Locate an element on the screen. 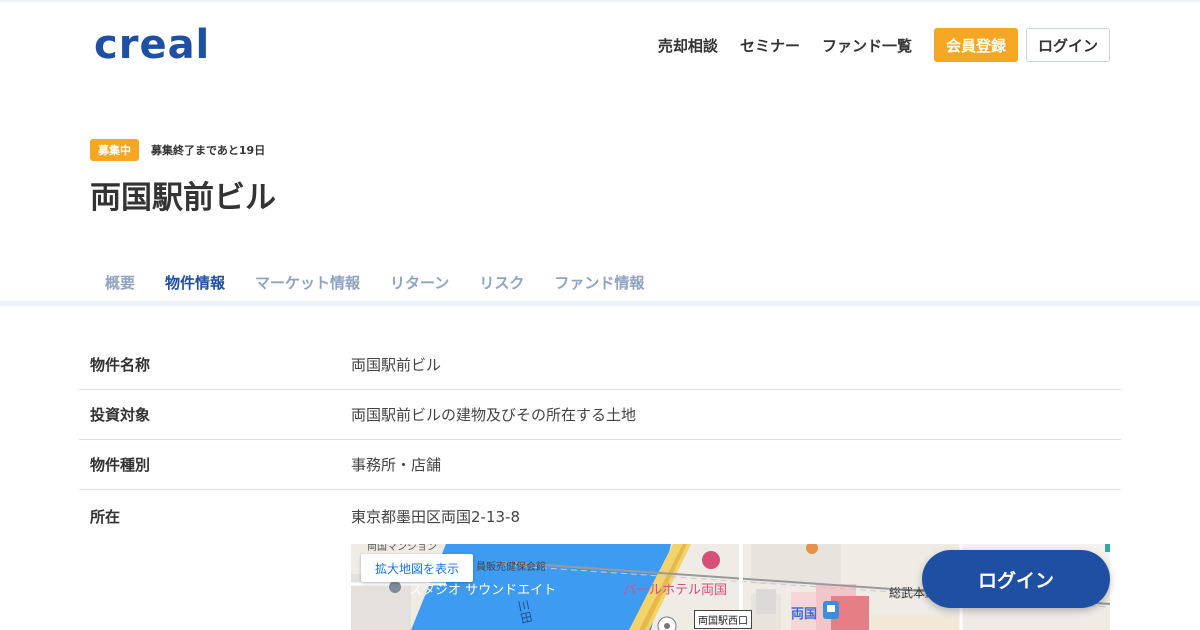 The image size is (1200, 630). tab-return: リターン is located at coordinates (419, 282).